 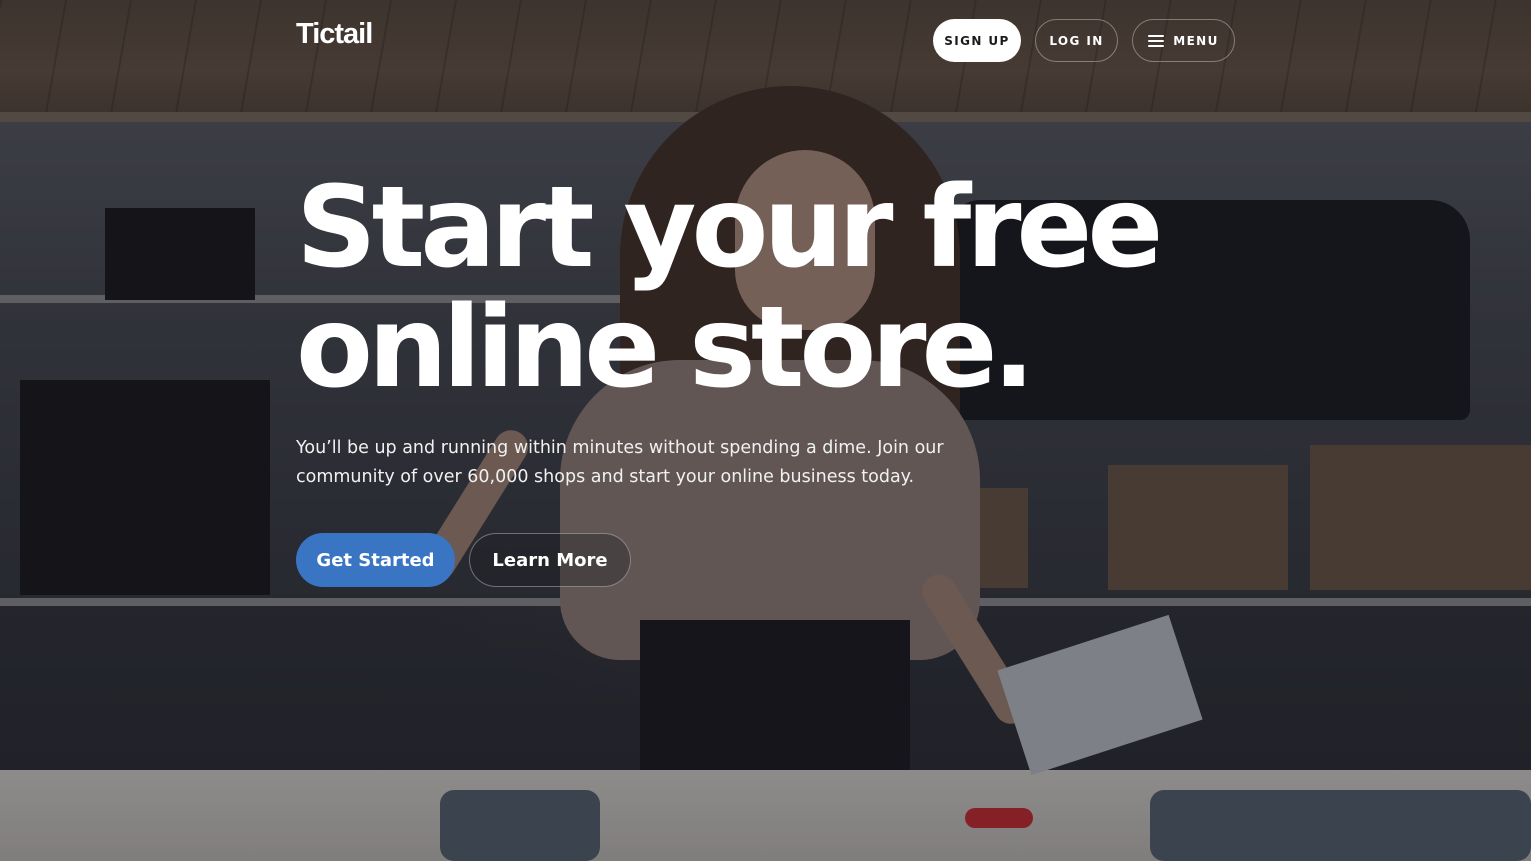 I want to click on site-header: Tictail SIGN UP LOG IN MENU, so click(x=765, y=40).